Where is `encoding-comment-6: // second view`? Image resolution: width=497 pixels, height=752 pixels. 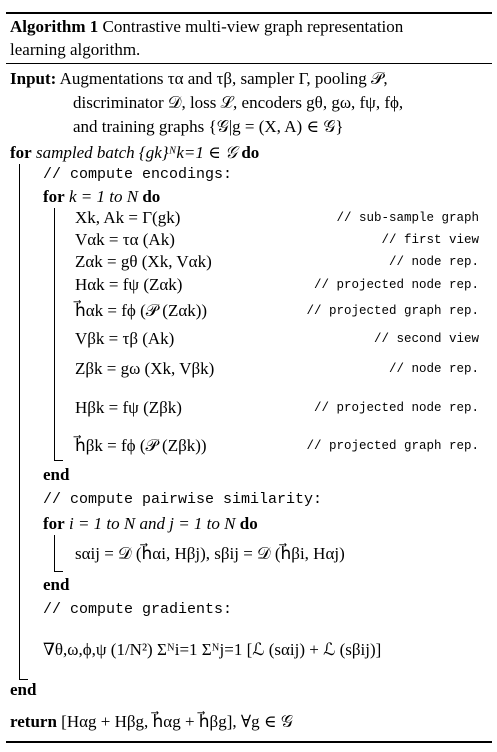
encoding-comment-6: // second view is located at coordinates (426, 339).